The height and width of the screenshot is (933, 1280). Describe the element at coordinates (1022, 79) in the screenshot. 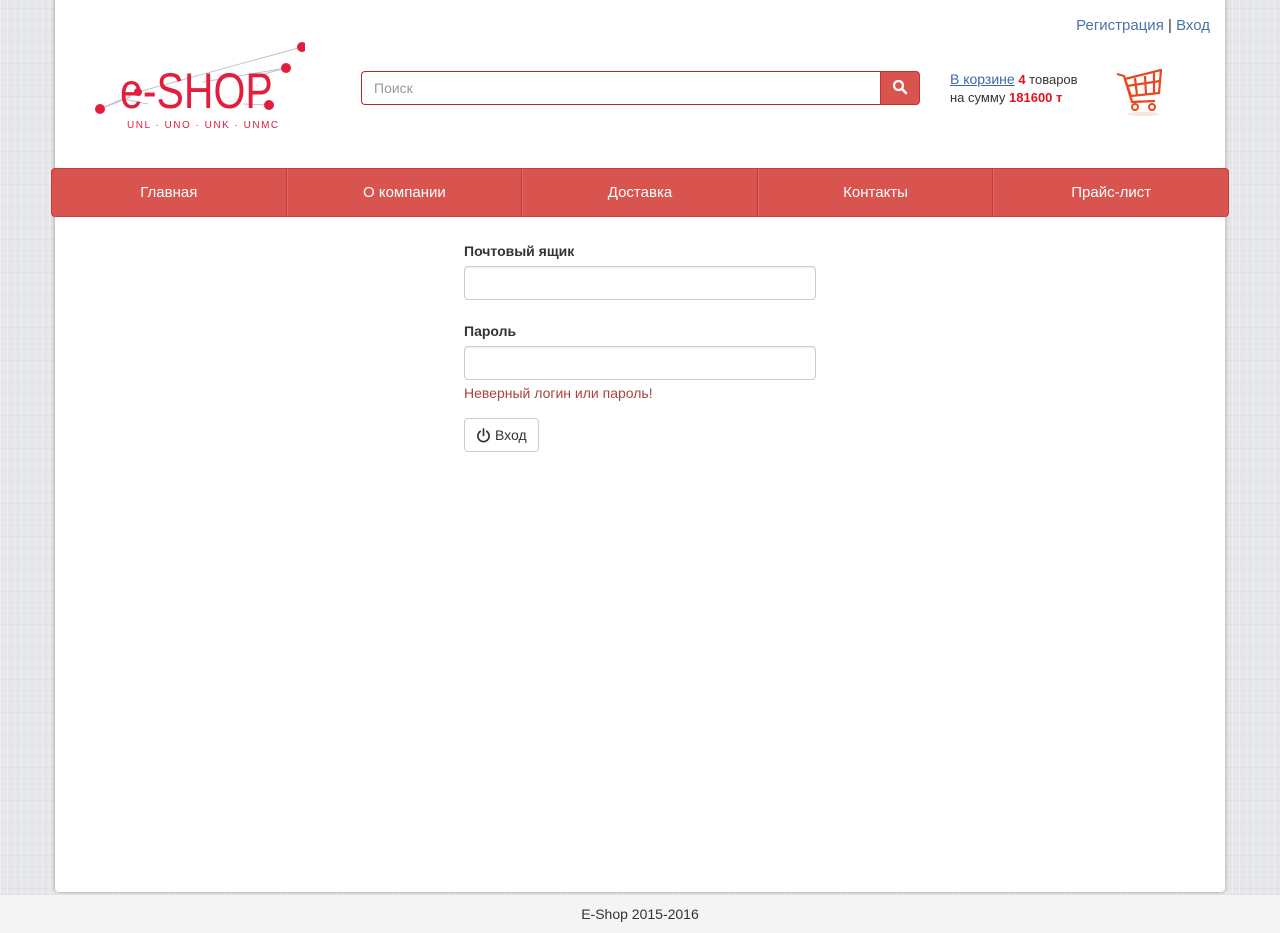

I see `cart-count: 4` at that location.